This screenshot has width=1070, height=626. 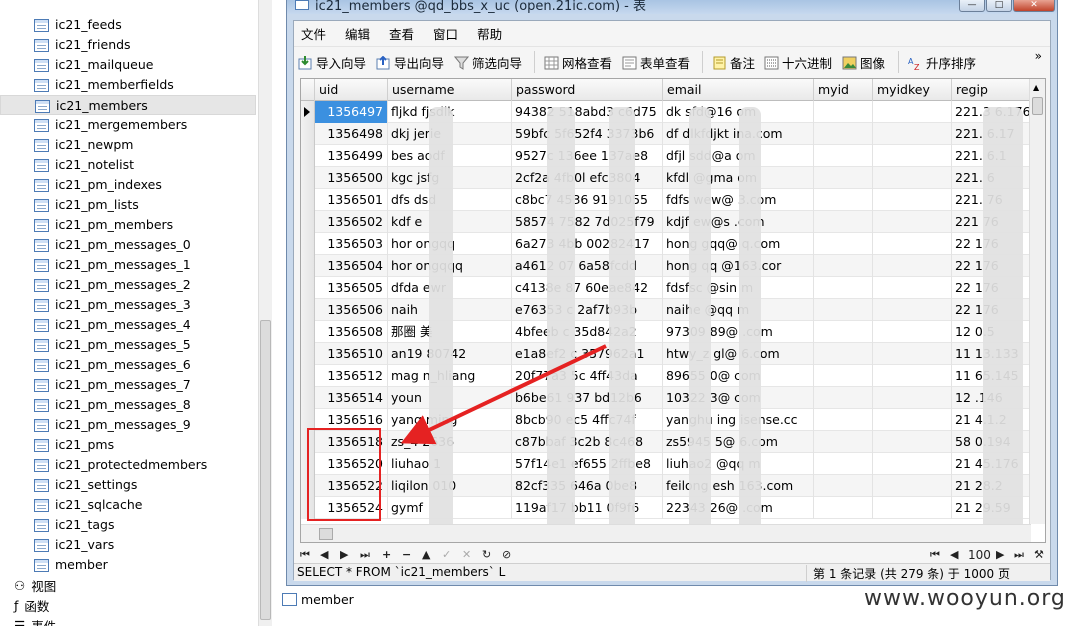 What do you see at coordinates (972, 6) in the screenshot?
I see `minimize-button: —` at bounding box center [972, 6].